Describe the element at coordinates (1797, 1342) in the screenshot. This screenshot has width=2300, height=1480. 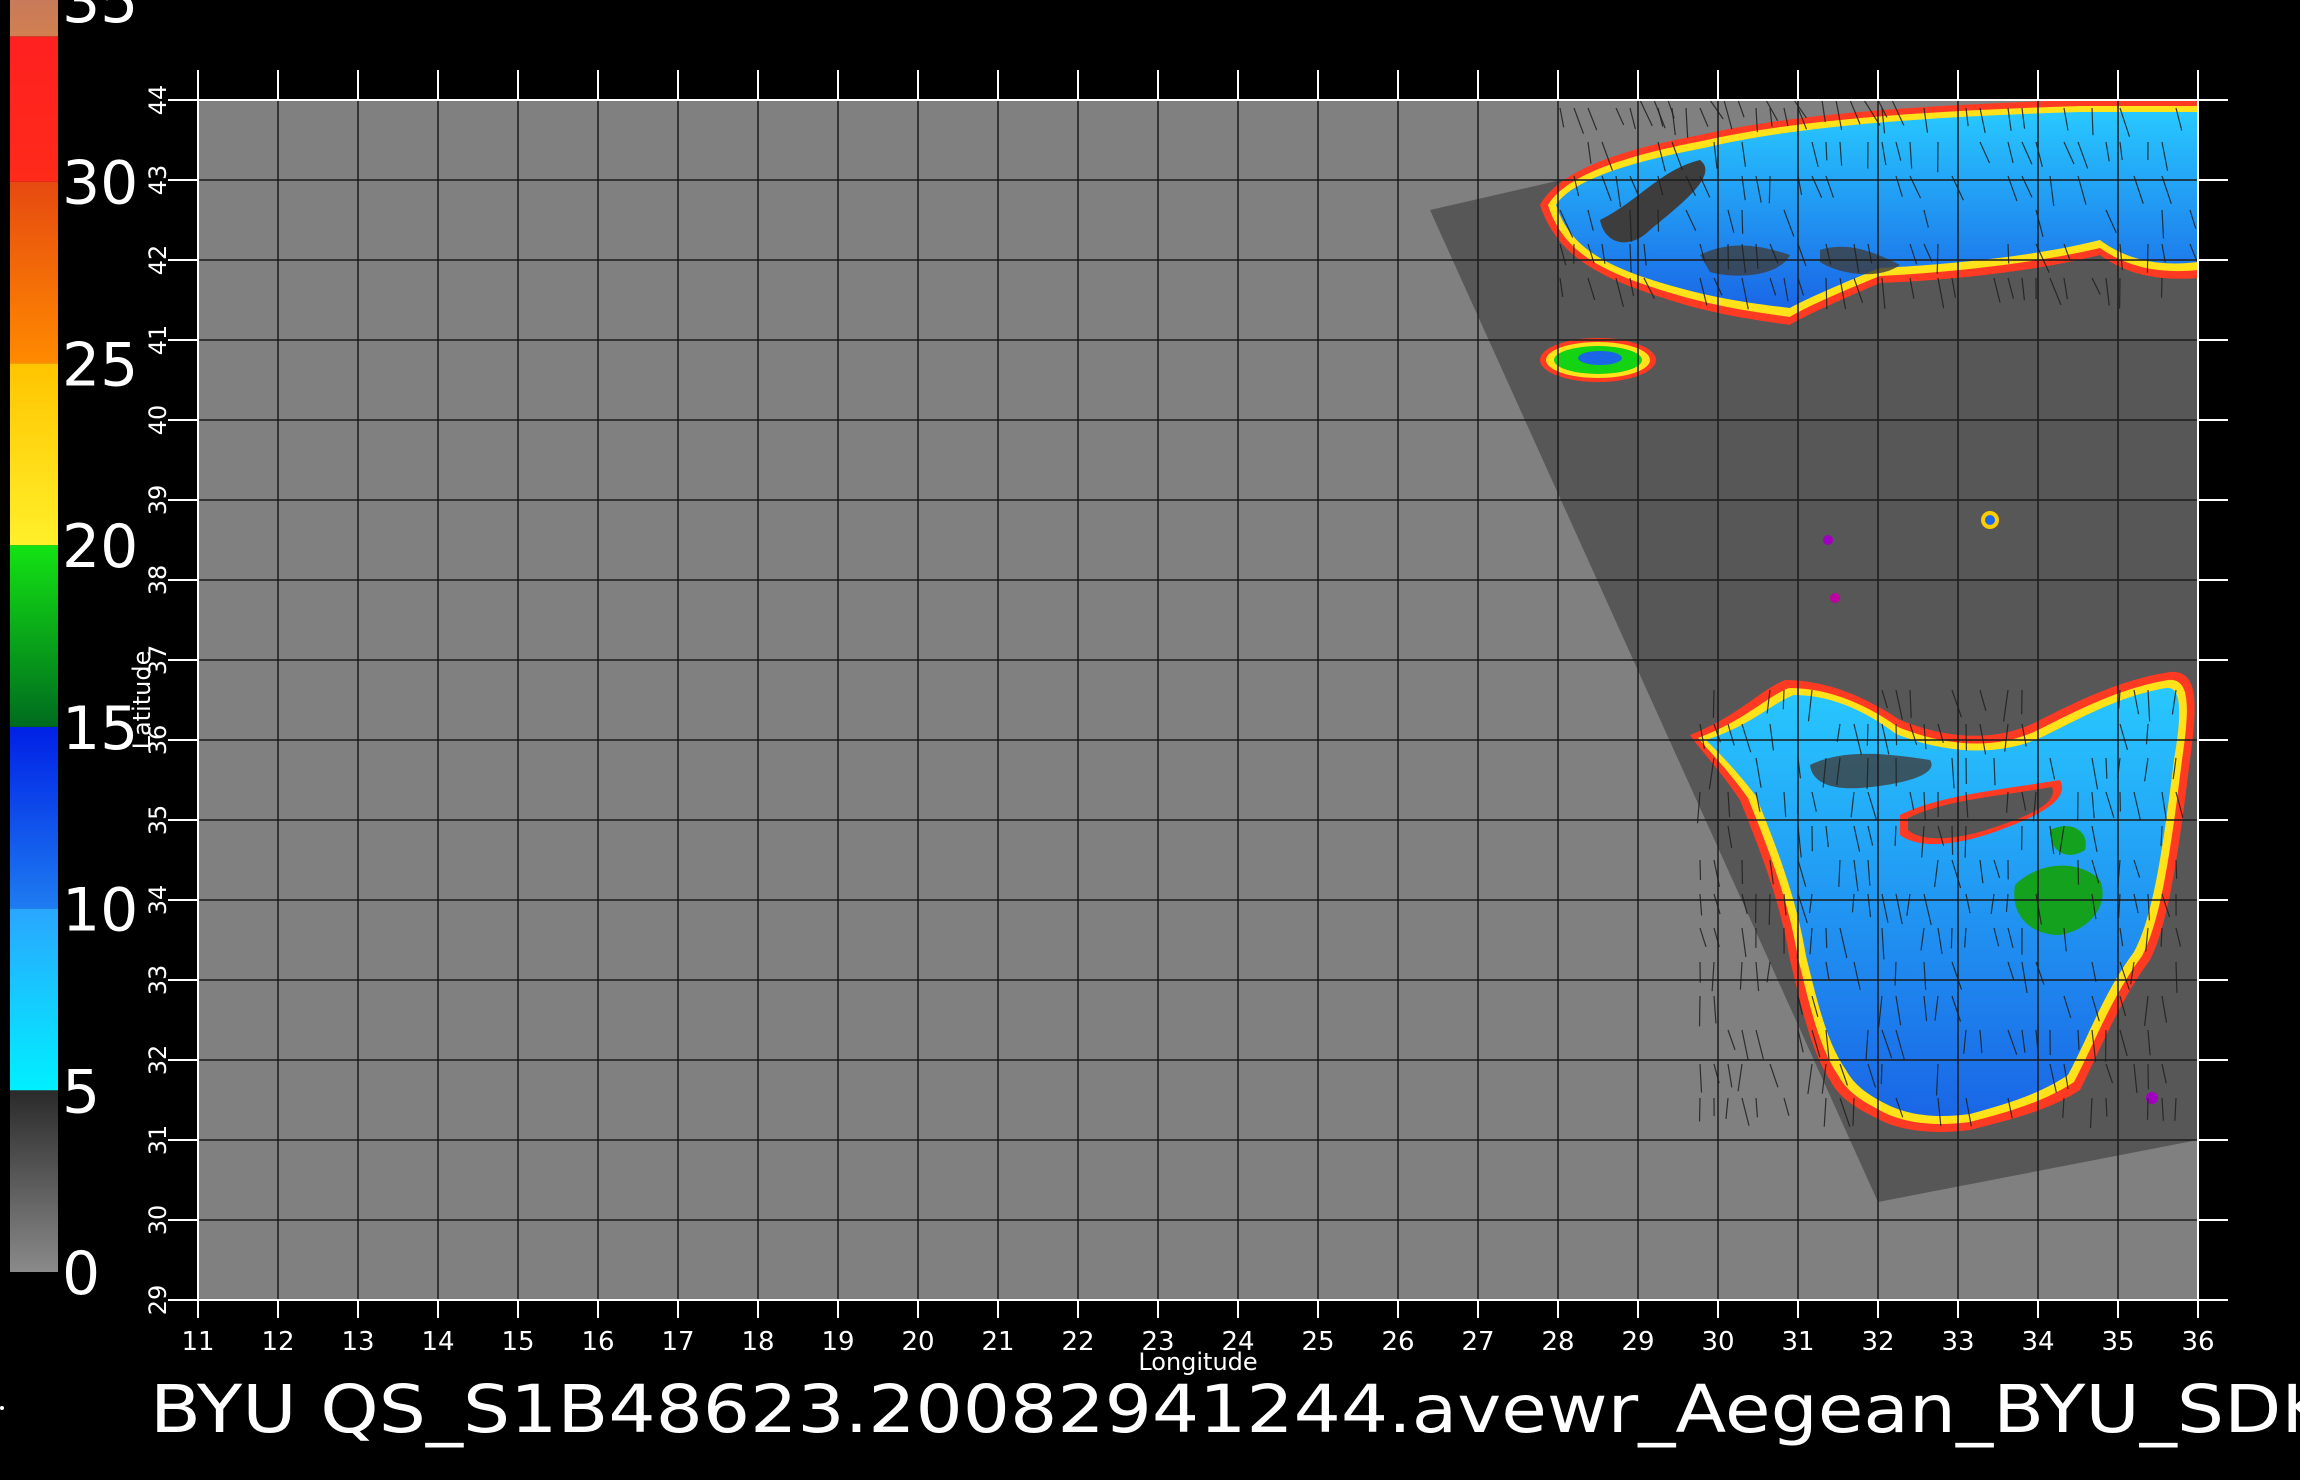
I see `lon-tick-label: 31` at that location.